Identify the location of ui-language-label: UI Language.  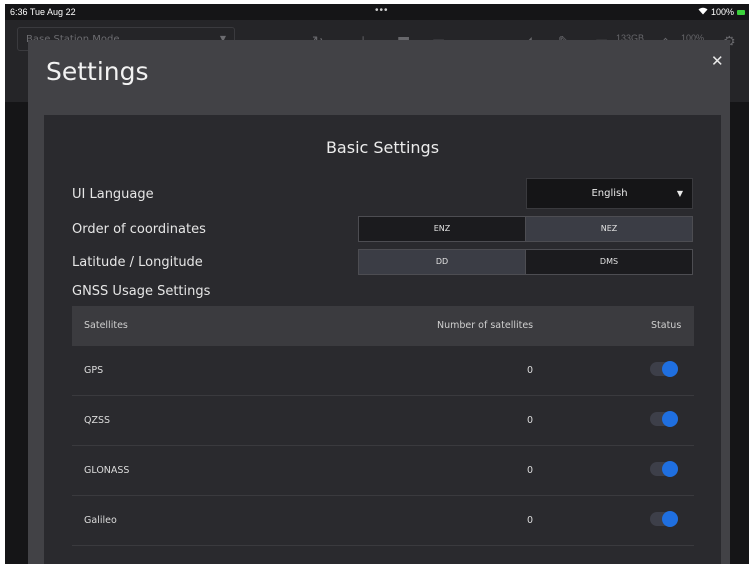
(113, 194).